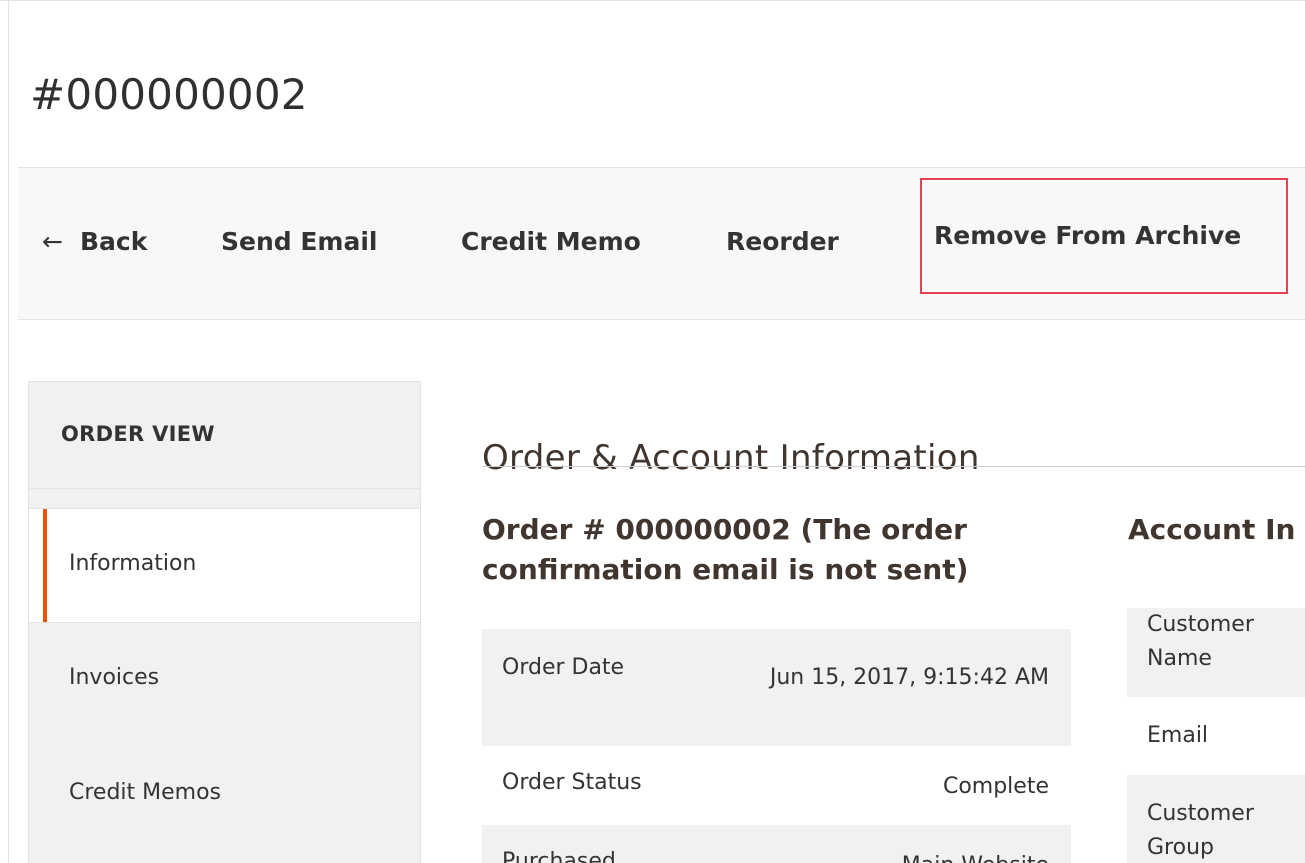  Describe the element at coordinates (731, 458) in the screenshot. I see `section-title: Order & Account Information` at that location.